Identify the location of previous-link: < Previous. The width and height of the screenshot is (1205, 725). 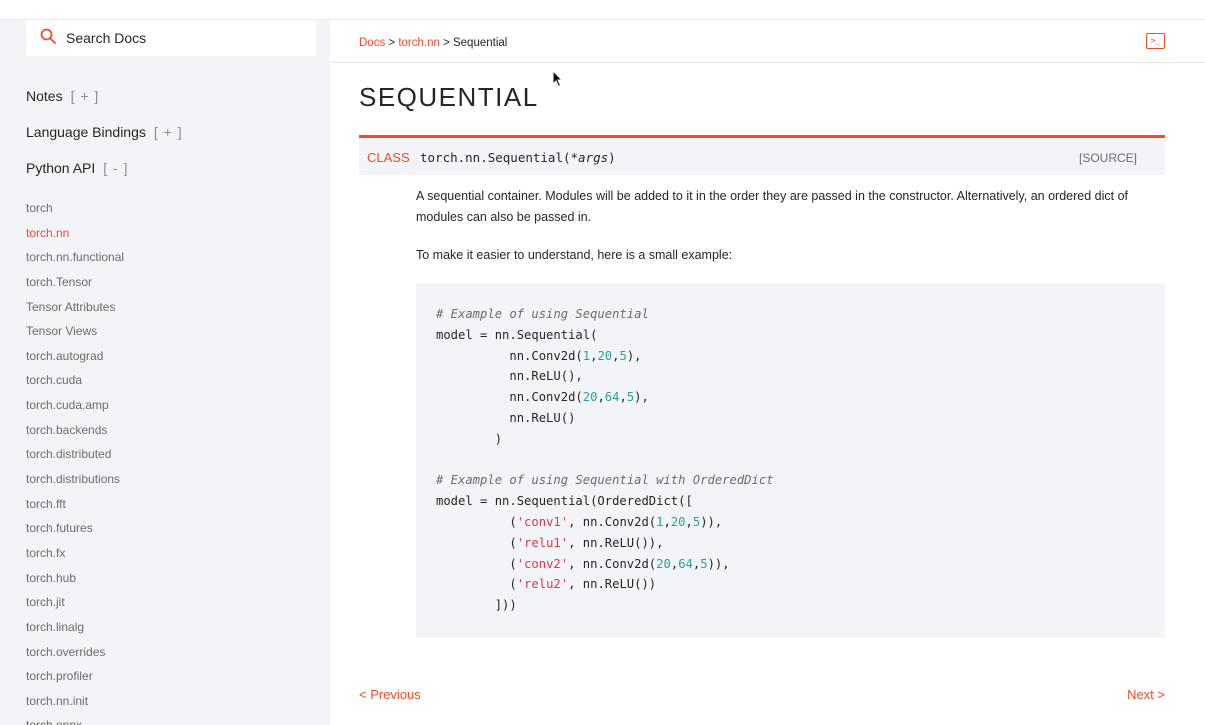
(390, 694).